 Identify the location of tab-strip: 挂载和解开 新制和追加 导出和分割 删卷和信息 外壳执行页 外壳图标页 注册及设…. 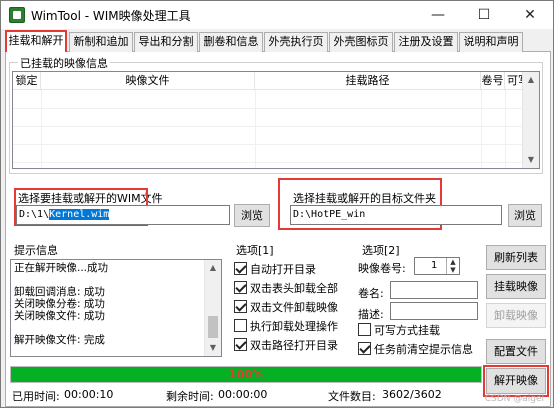
(278, 41).